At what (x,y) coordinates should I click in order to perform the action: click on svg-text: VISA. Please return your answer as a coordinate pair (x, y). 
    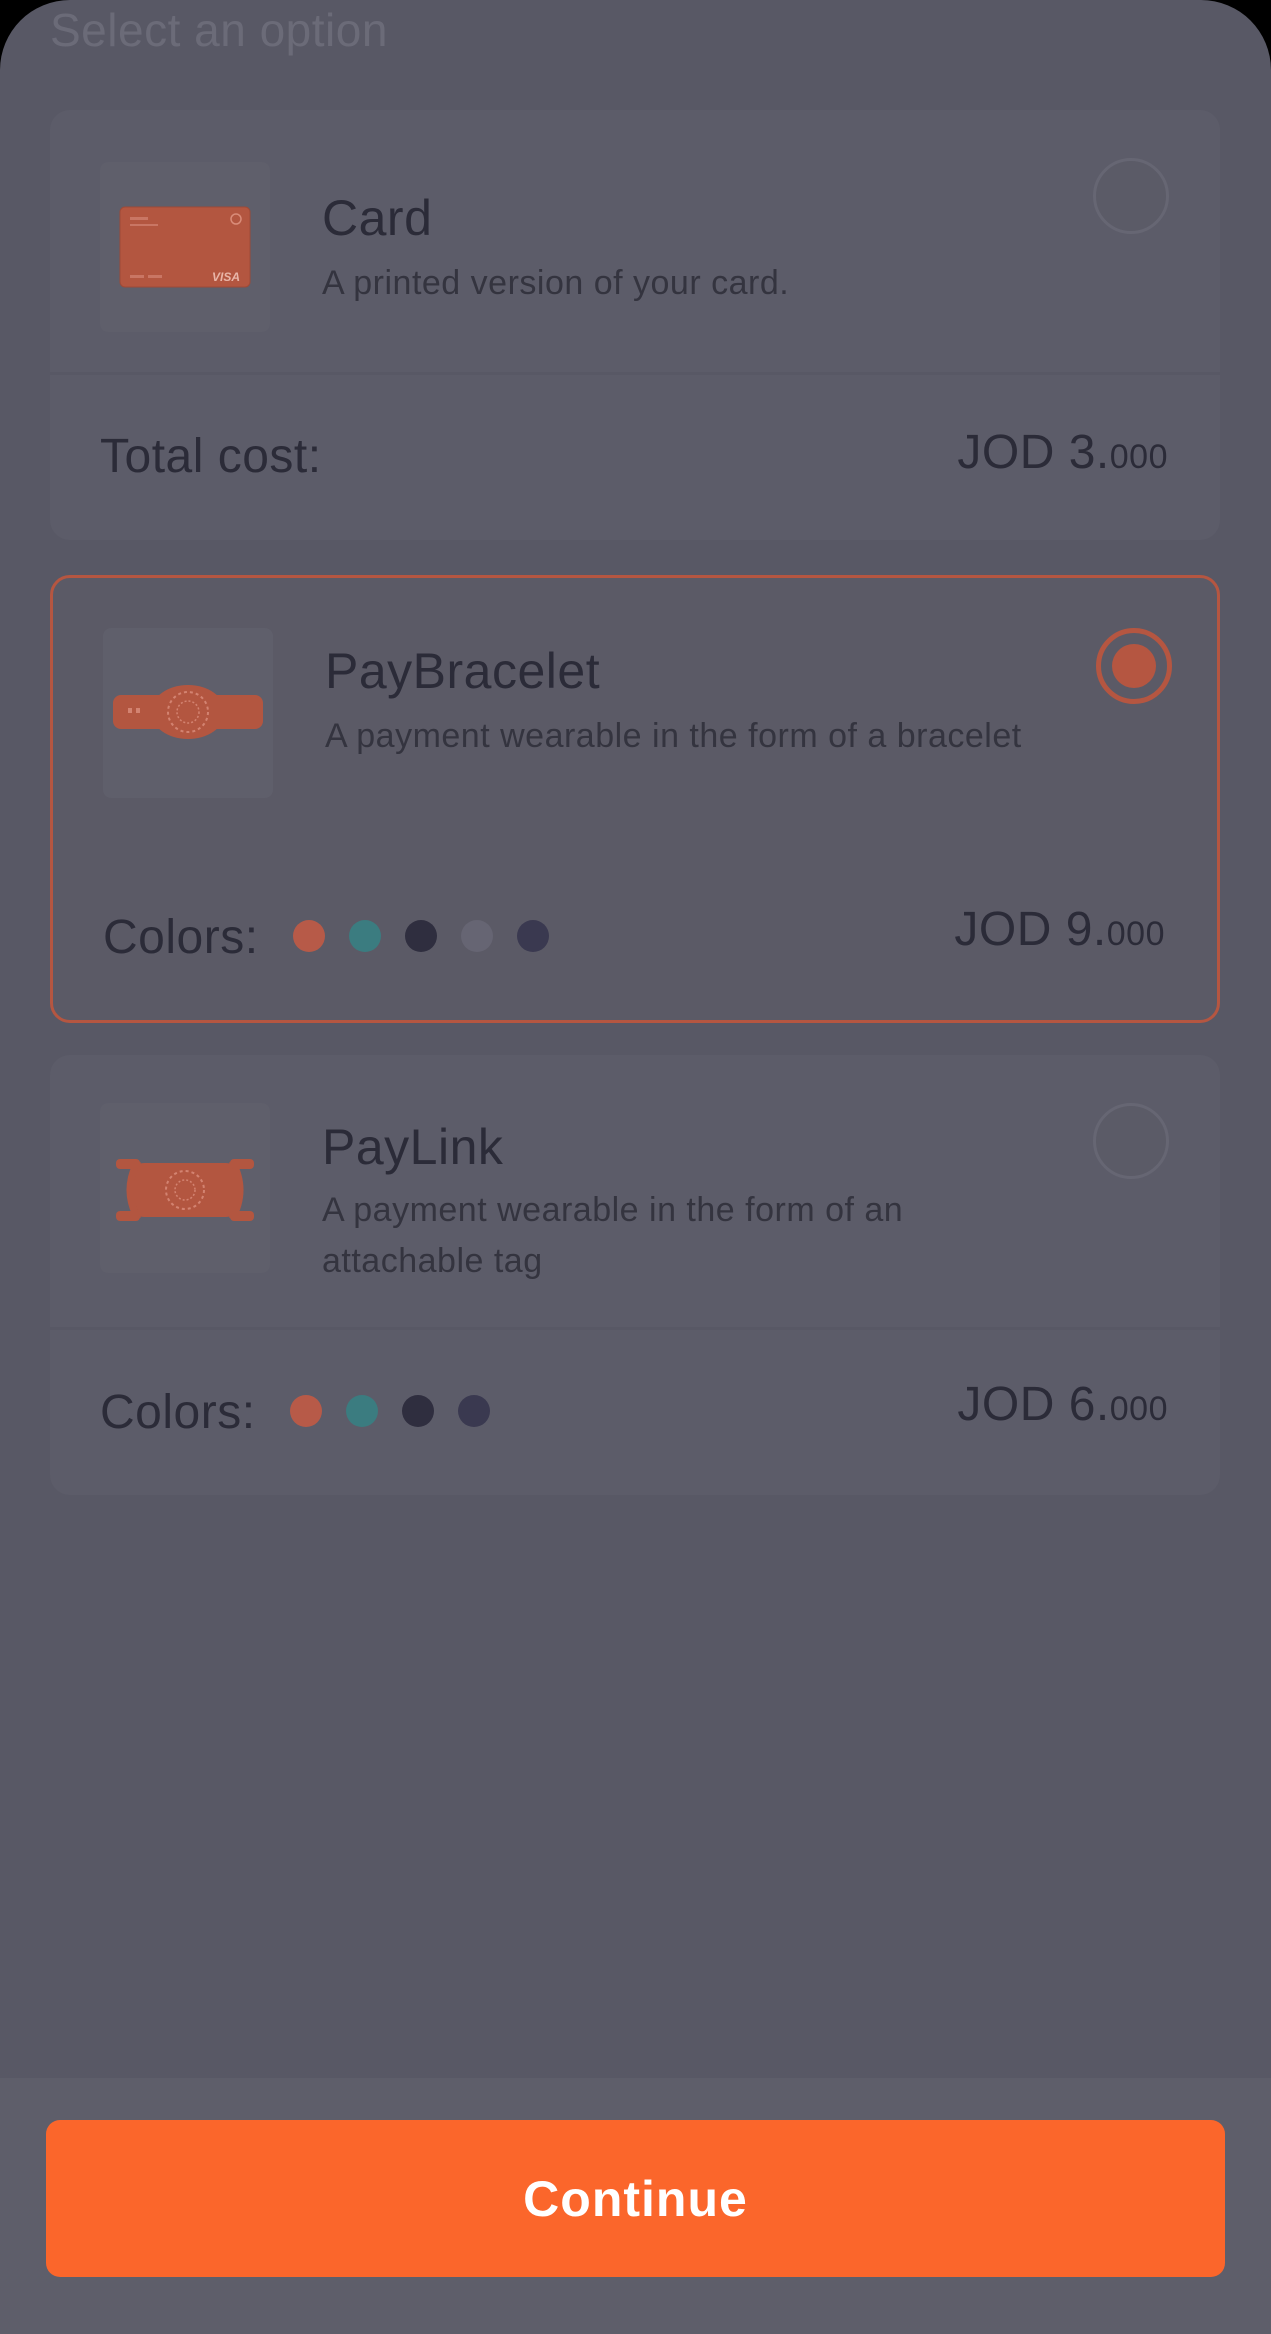
    Looking at the image, I should click on (226, 277).